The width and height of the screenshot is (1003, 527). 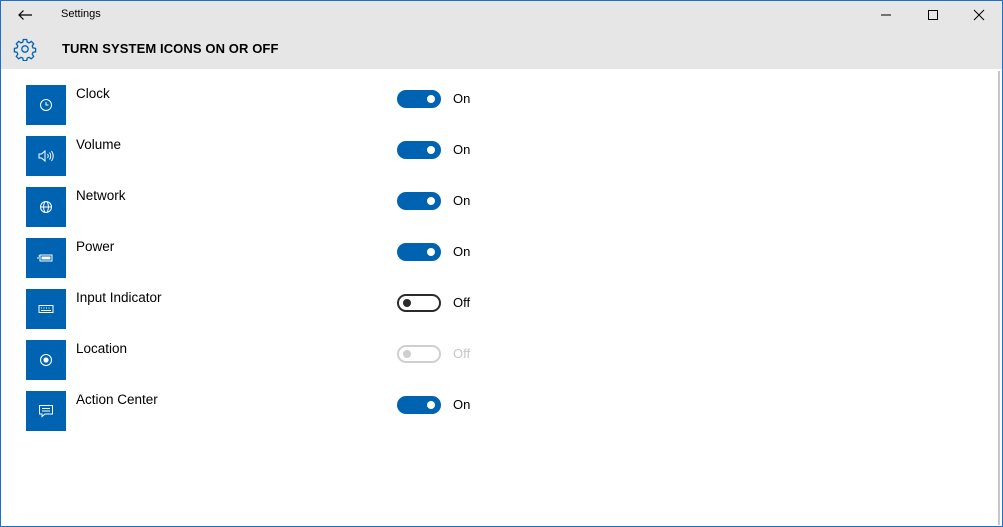 I want to click on location-icon, so click(x=46, y=360).